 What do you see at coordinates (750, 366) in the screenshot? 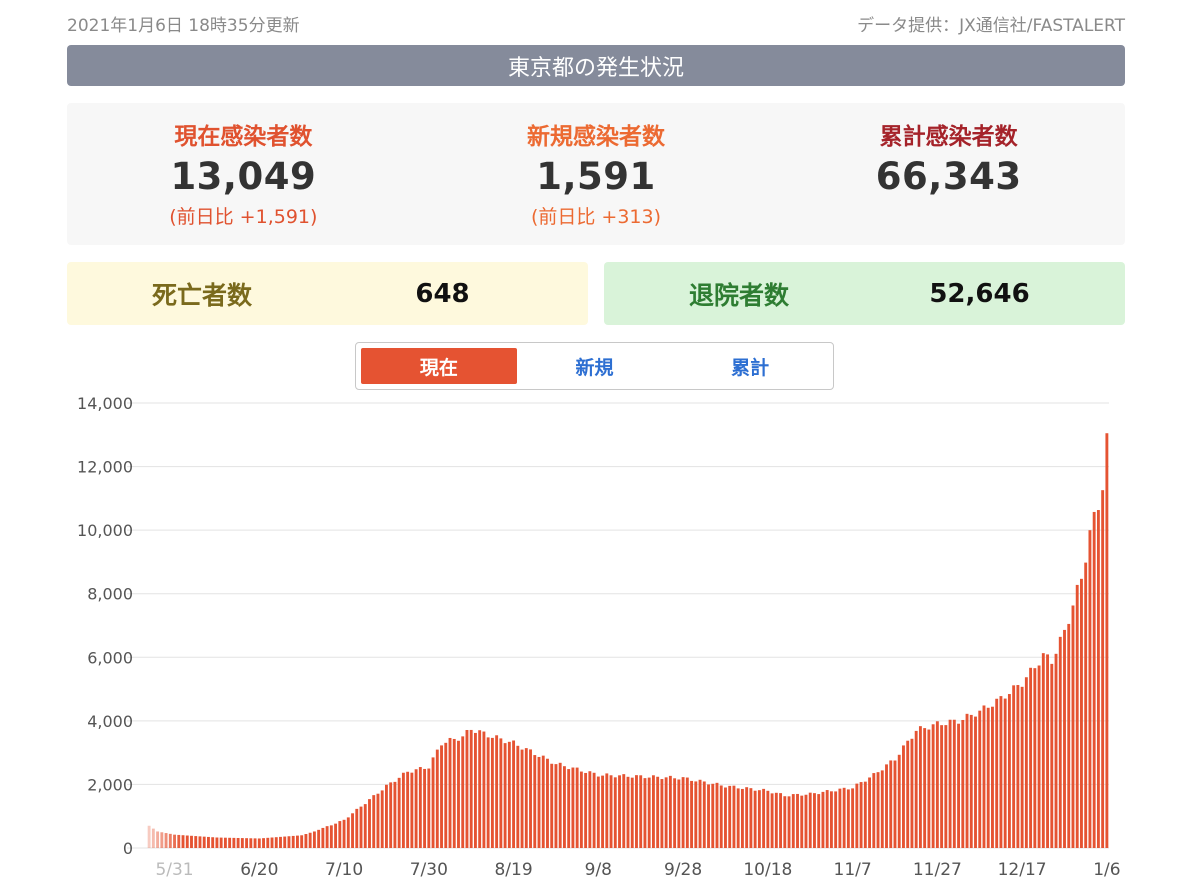
I see `tab-total: 累計` at bounding box center [750, 366].